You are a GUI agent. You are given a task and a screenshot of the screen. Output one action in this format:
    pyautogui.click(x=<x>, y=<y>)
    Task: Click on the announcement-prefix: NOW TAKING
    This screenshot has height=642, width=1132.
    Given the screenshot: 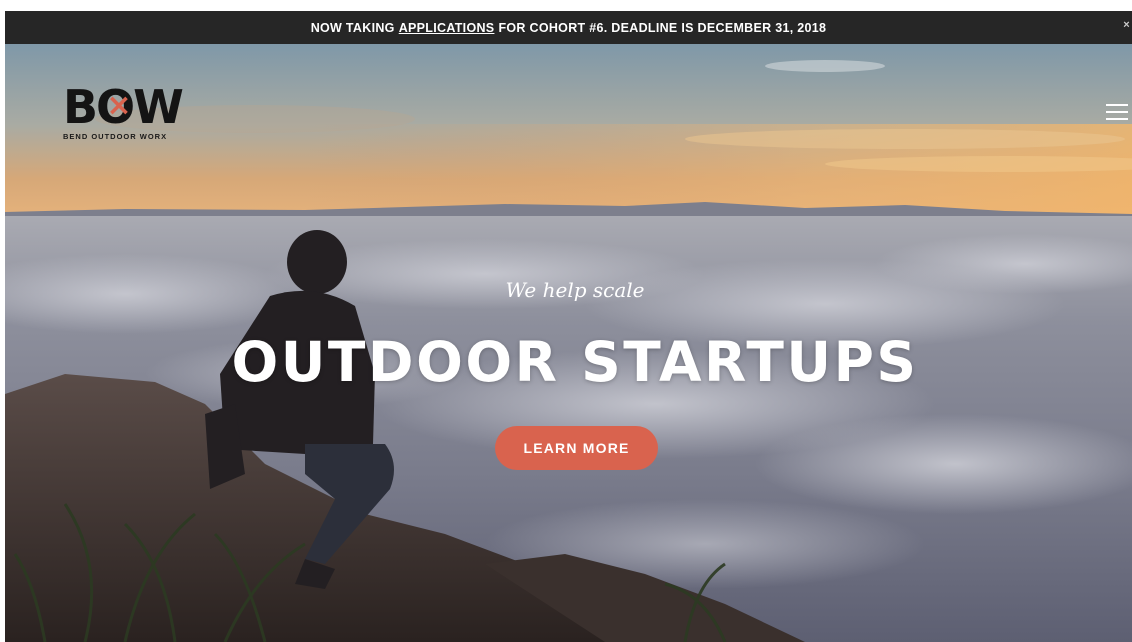 What is the action you would take?
    pyautogui.click(x=352, y=27)
    